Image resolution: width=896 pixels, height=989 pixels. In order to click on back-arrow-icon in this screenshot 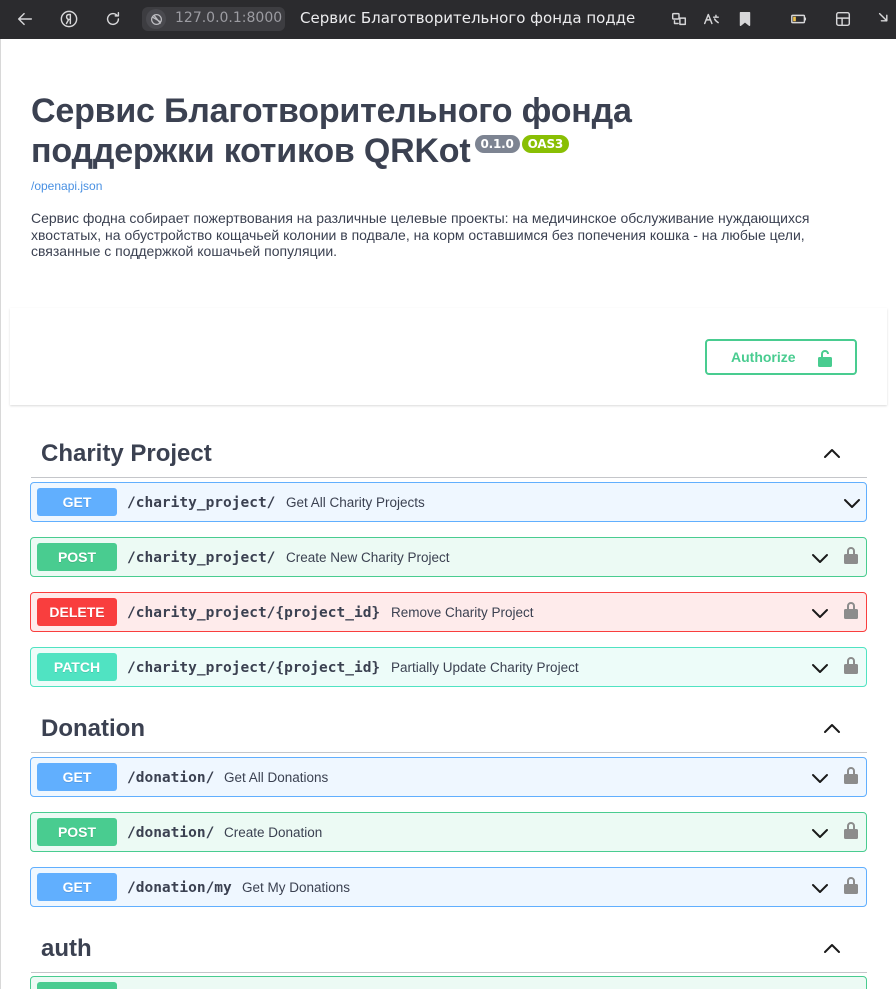, I will do `click(25, 19)`.